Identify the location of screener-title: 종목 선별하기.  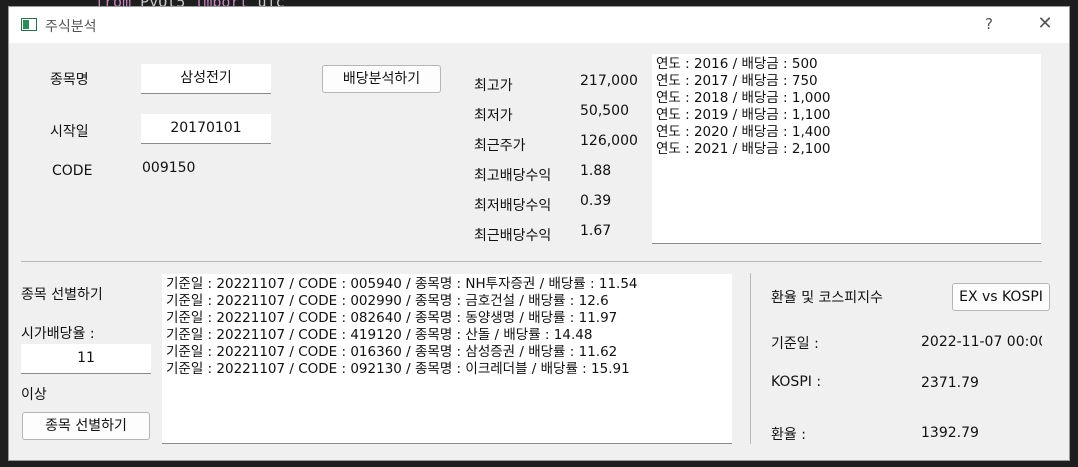
(62, 295).